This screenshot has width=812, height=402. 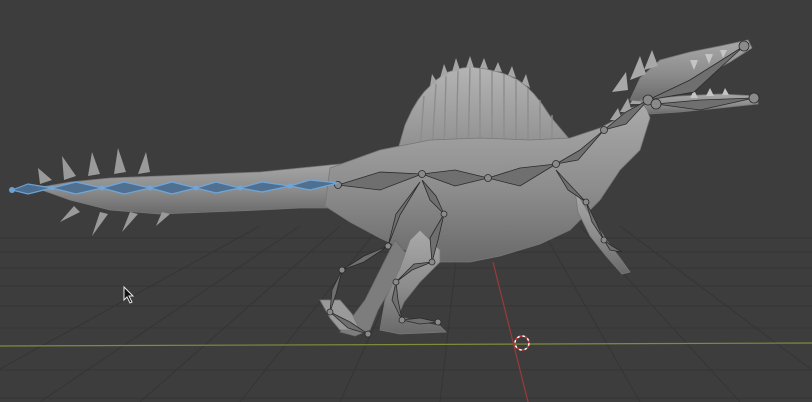 I want to click on 3d-cursor-icon, so click(x=522, y=343).